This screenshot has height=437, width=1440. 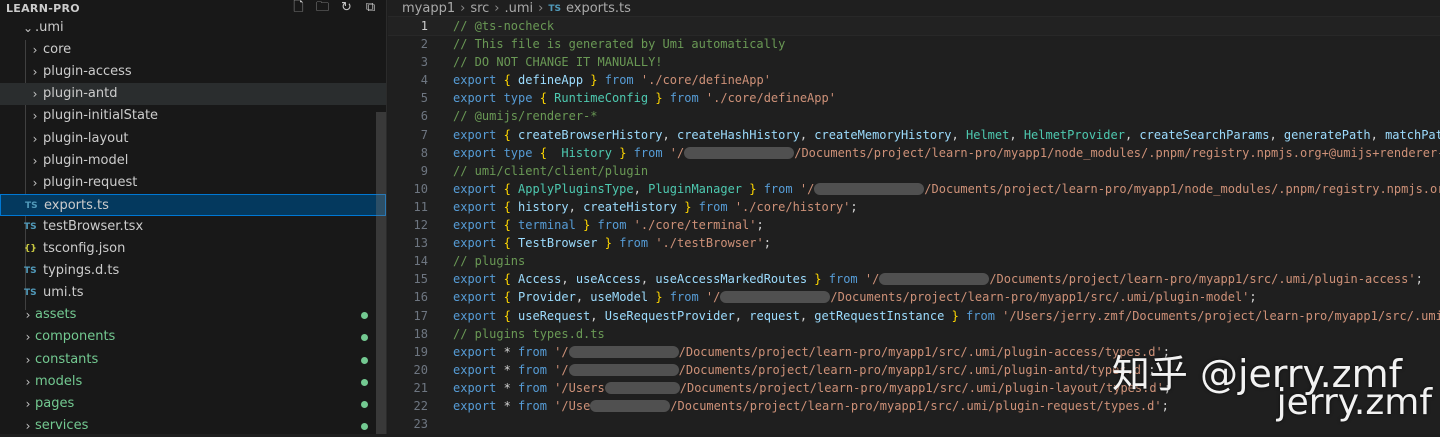 I want to click on new-folder-icon: 🗀, so click(x=322, y=8).